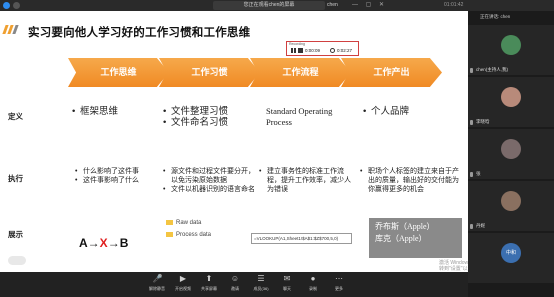 This screenshot has height=297, width=554. Describe the element at coordinates (287, 278) in the screenshot. I see `chat-icon: ✉` at that location.